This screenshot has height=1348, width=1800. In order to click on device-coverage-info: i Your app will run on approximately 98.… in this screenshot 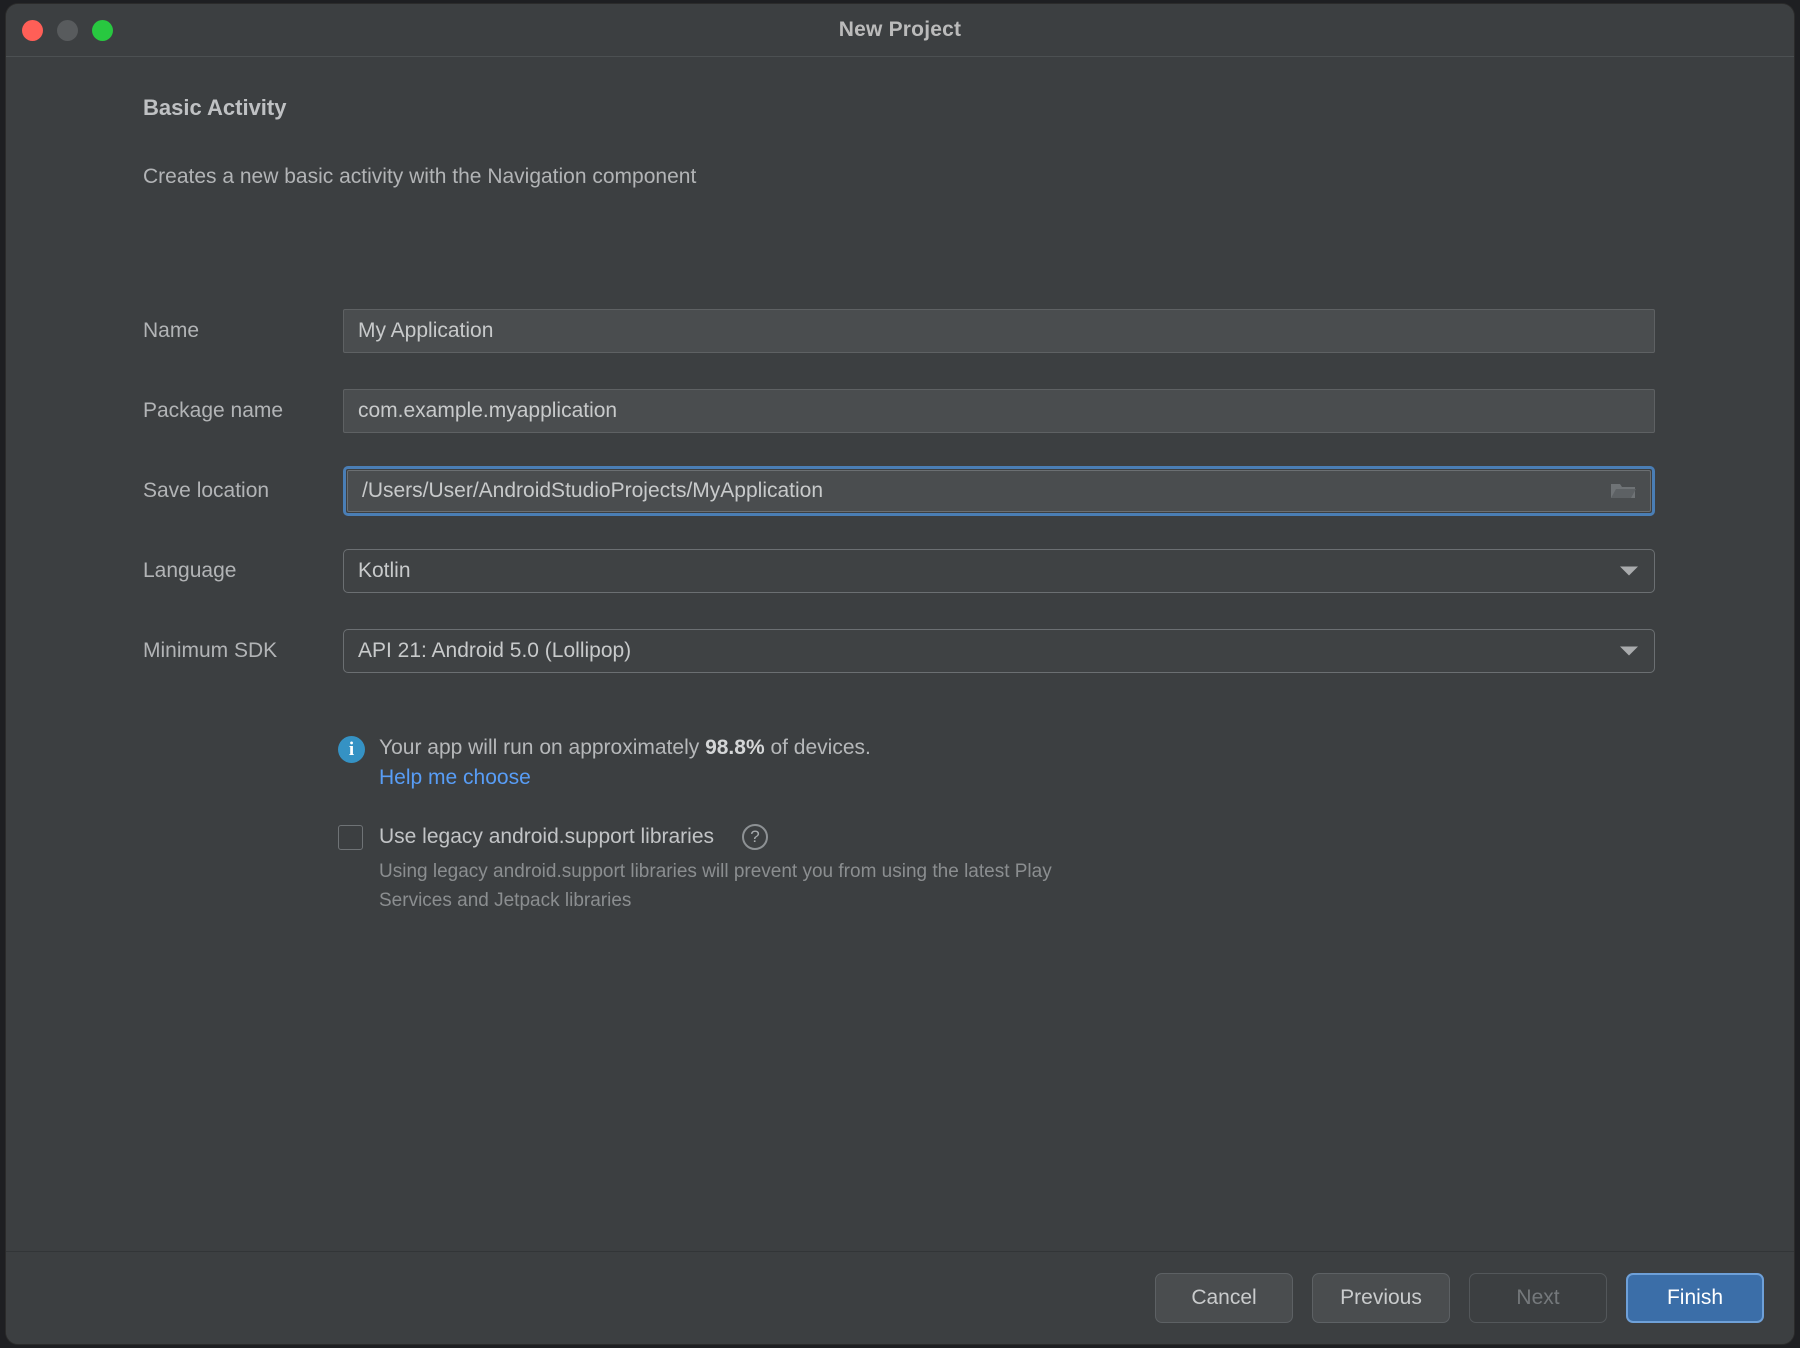, I will do `click(604, 748)`.